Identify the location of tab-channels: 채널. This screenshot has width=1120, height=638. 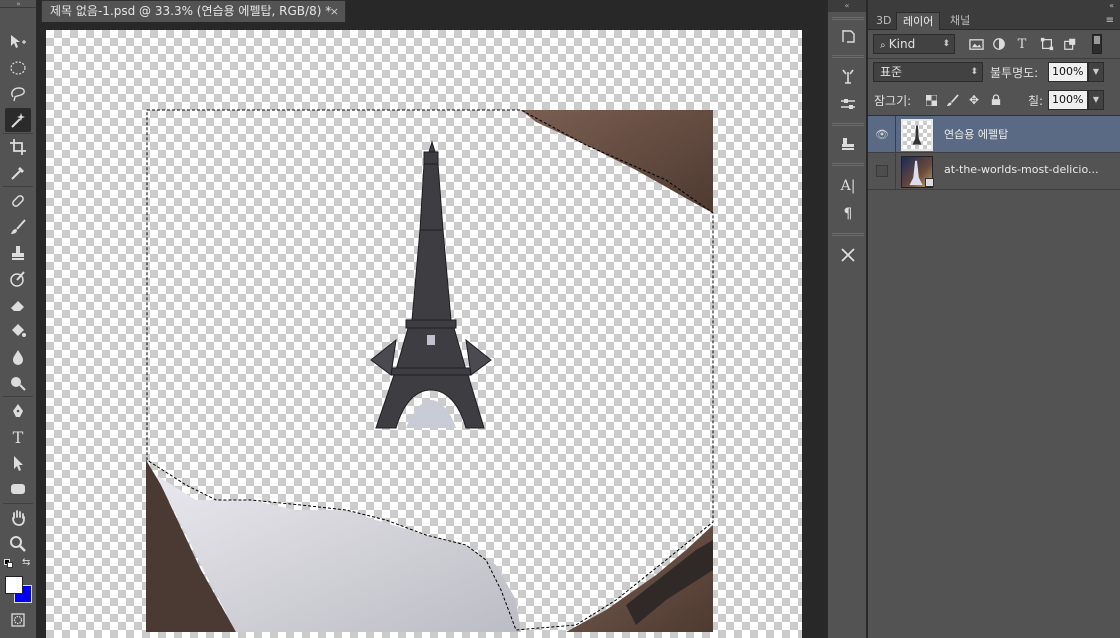
(960, 21).